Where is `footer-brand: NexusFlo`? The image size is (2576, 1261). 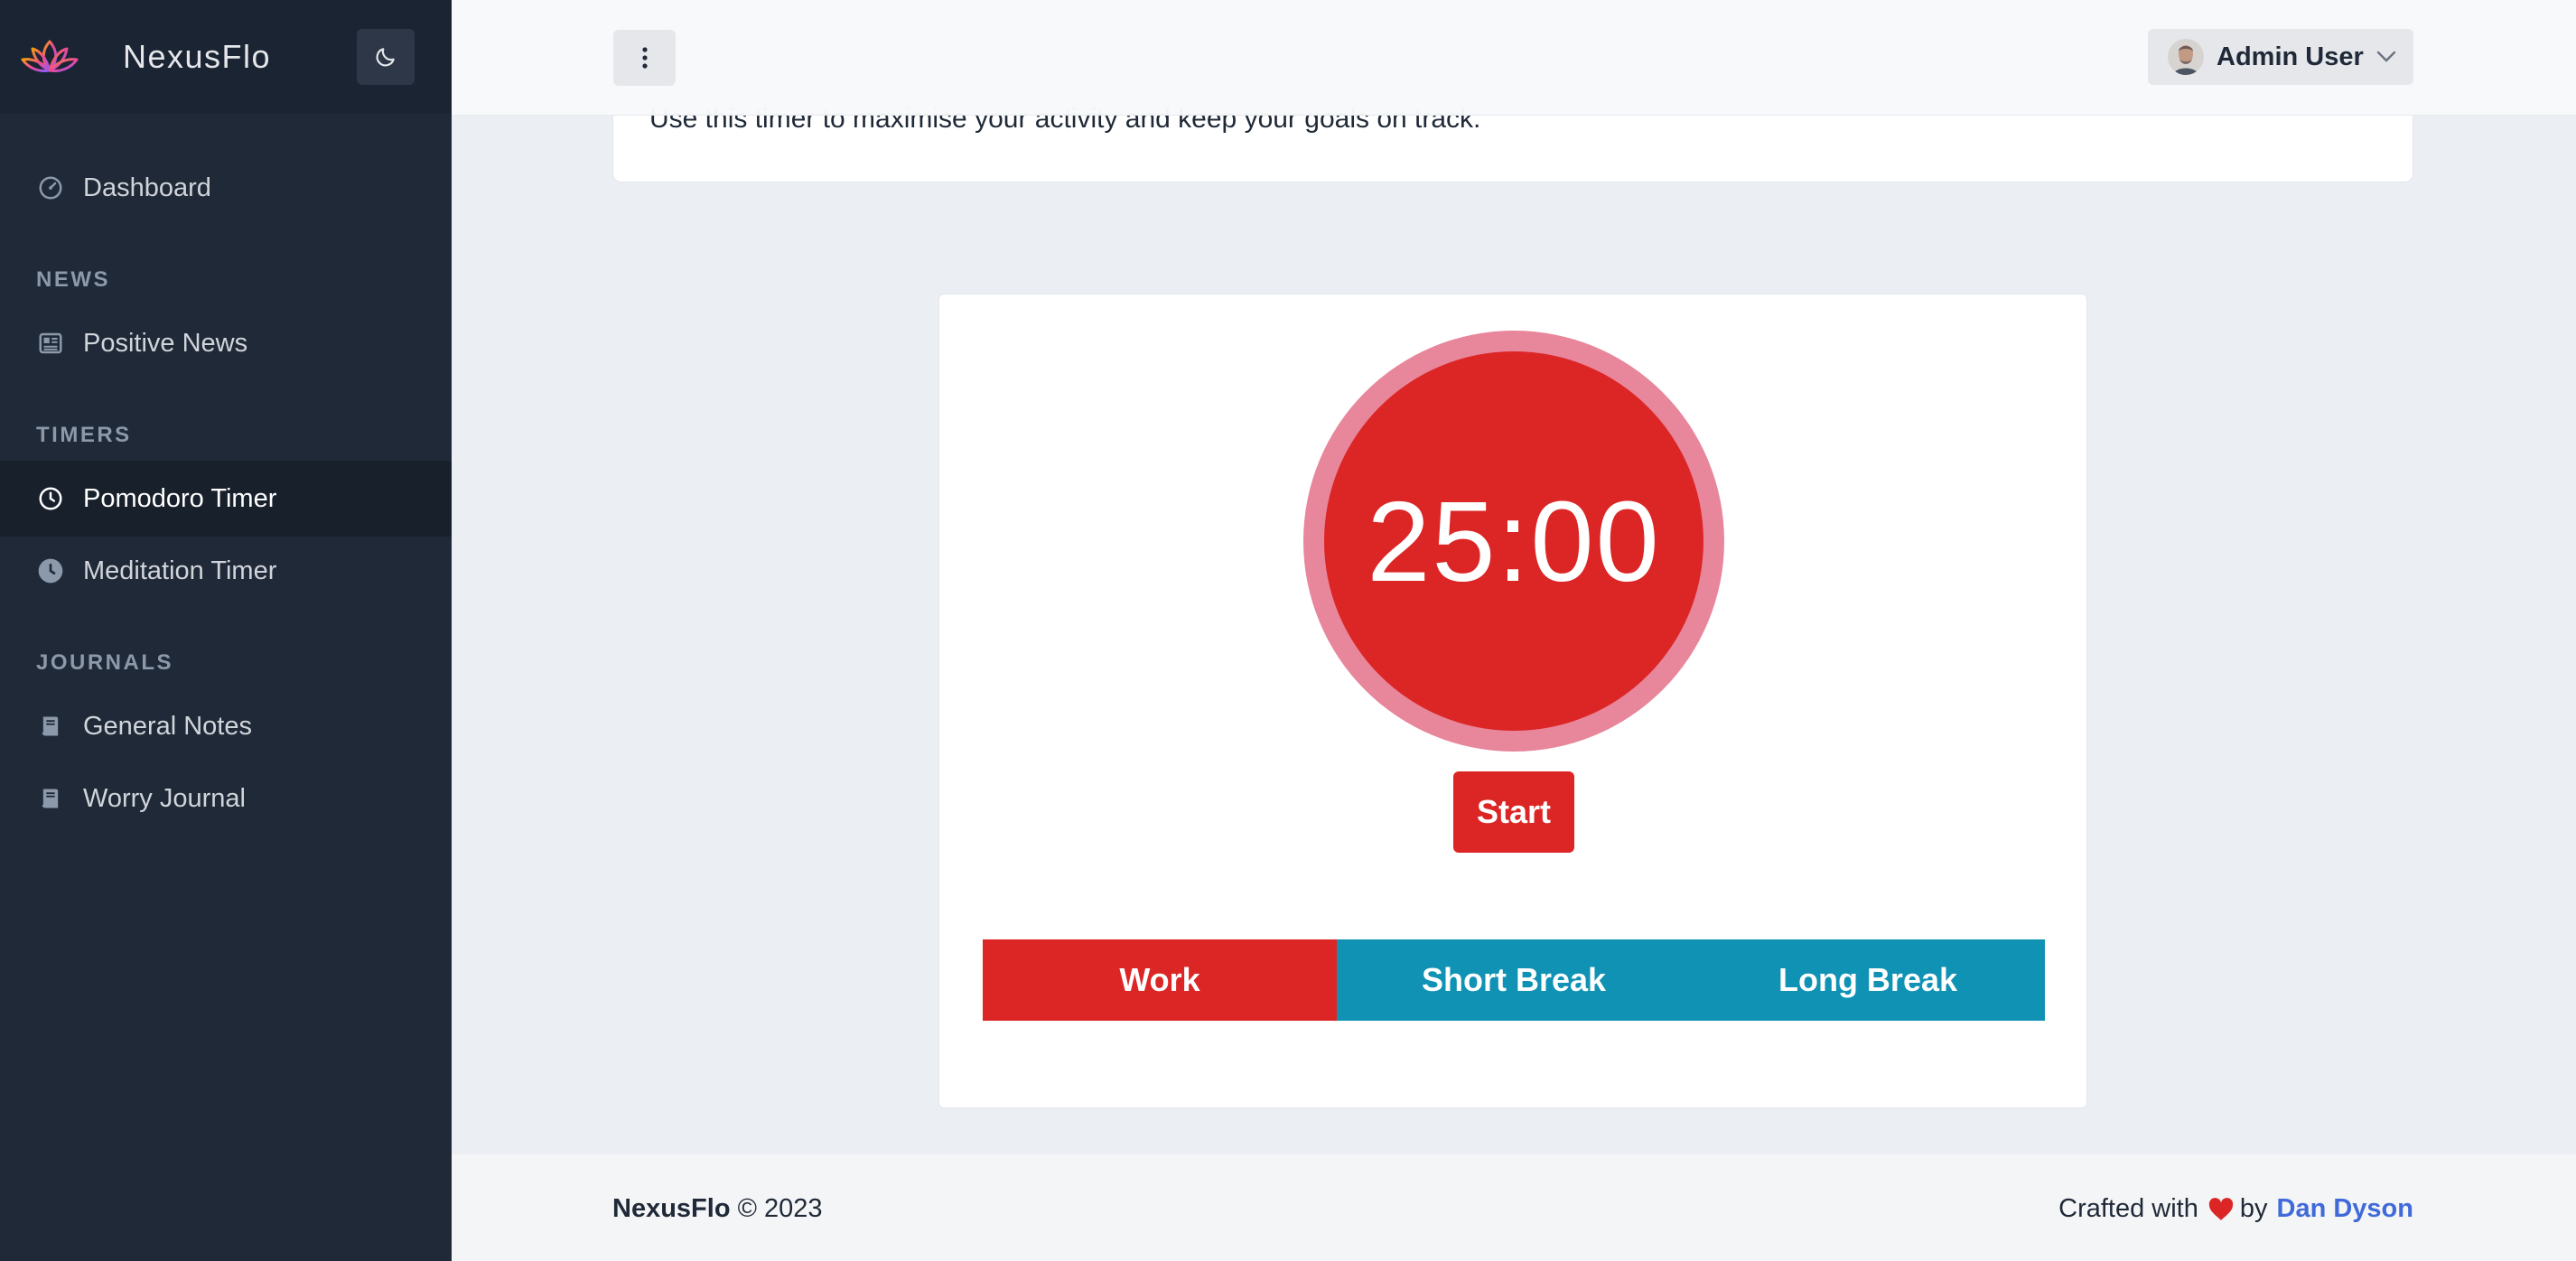
footer-brand: NexusFlo is located at coordinates (672, 1208).